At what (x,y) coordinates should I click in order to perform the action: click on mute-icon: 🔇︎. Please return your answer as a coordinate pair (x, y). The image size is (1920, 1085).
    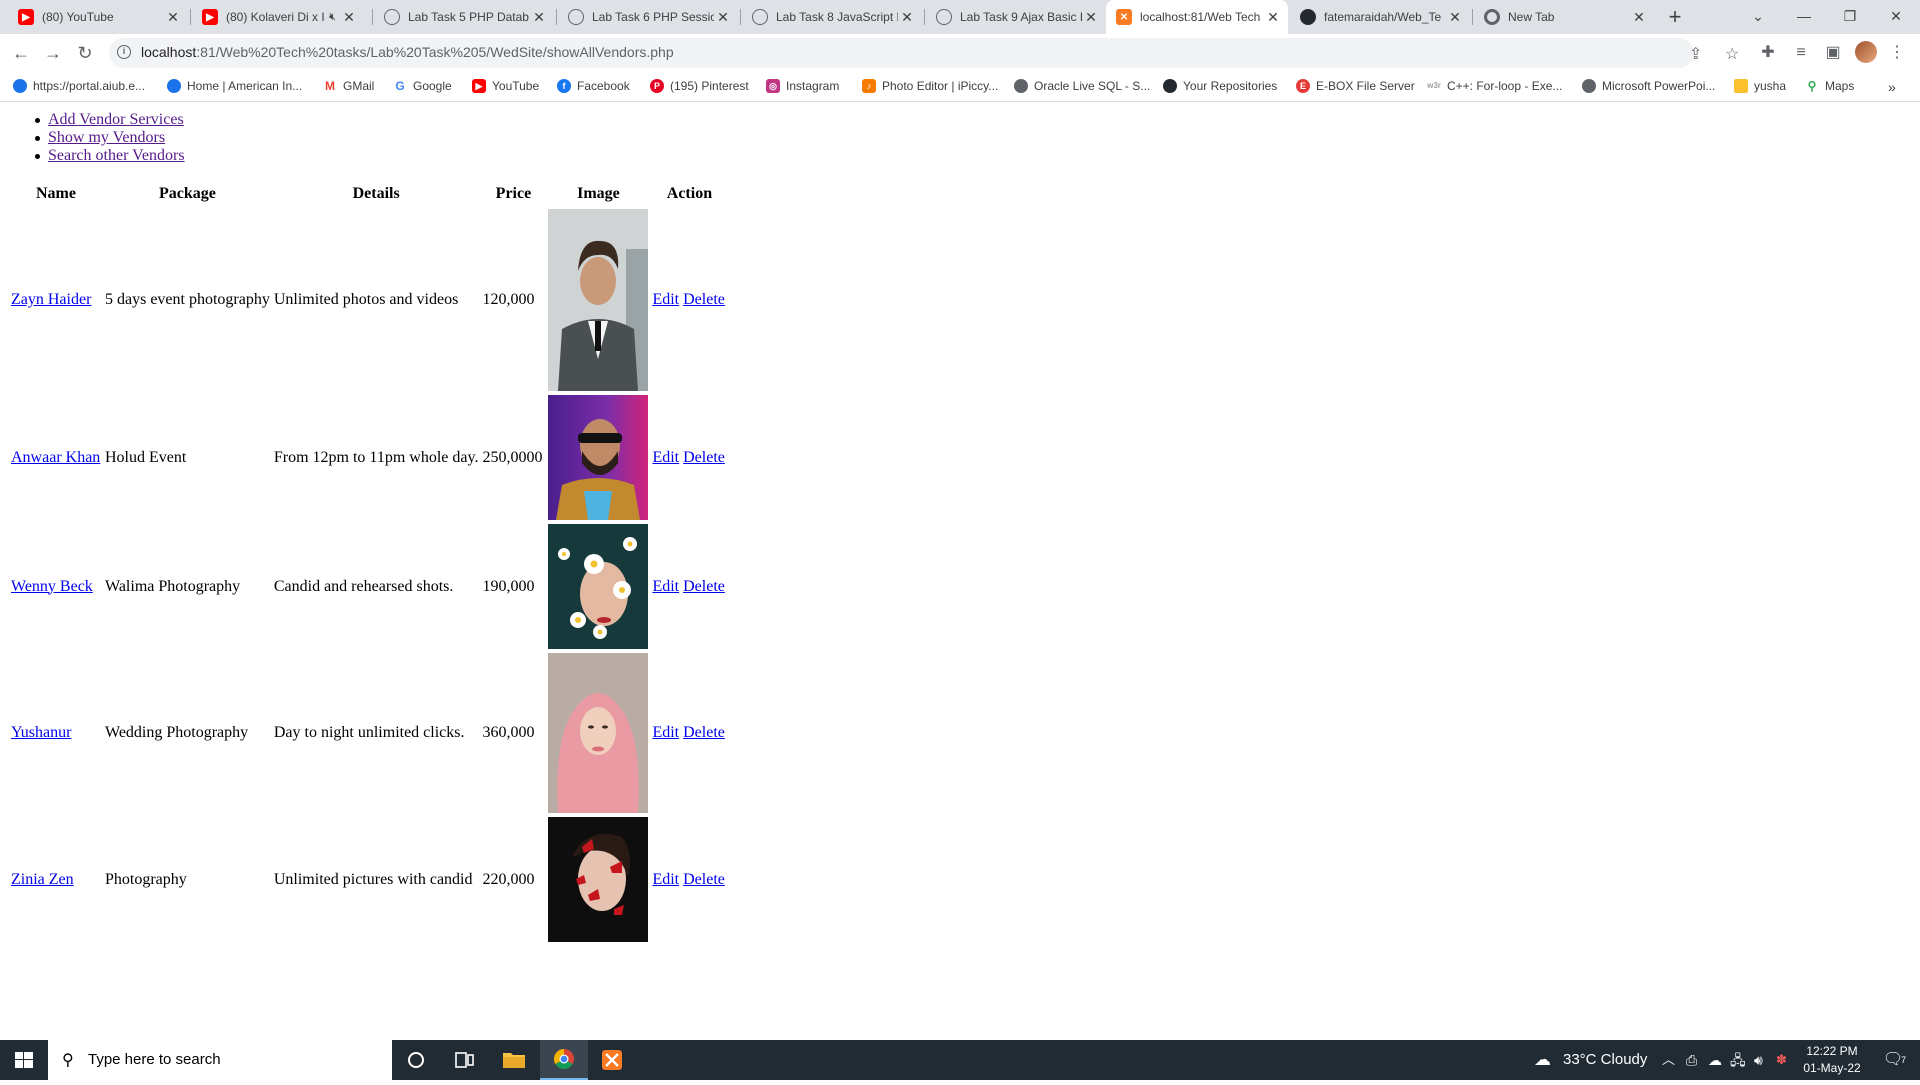
    Looking at the image, I should click on (332, 17).